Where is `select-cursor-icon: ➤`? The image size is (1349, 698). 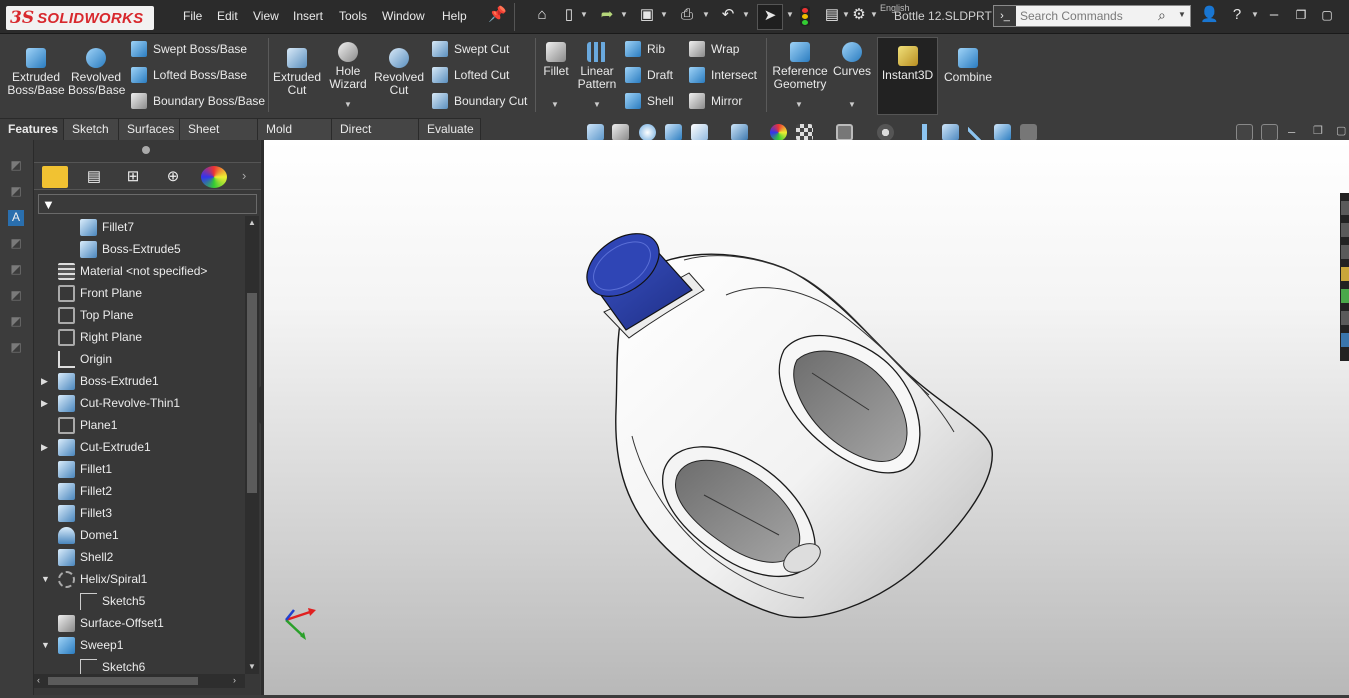 select-cursor-icon: ➤ is located at coordinates (770, 16).